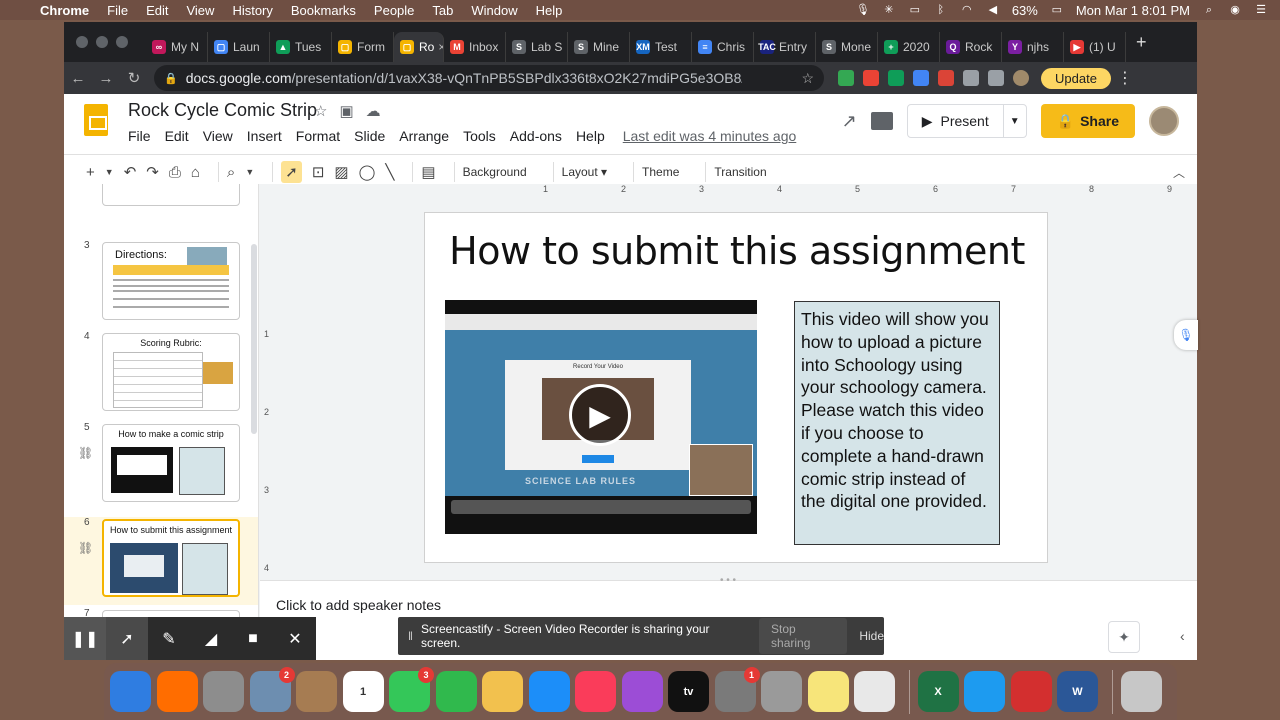  I want to click on new-slide-icon: +, so click(90, 172).